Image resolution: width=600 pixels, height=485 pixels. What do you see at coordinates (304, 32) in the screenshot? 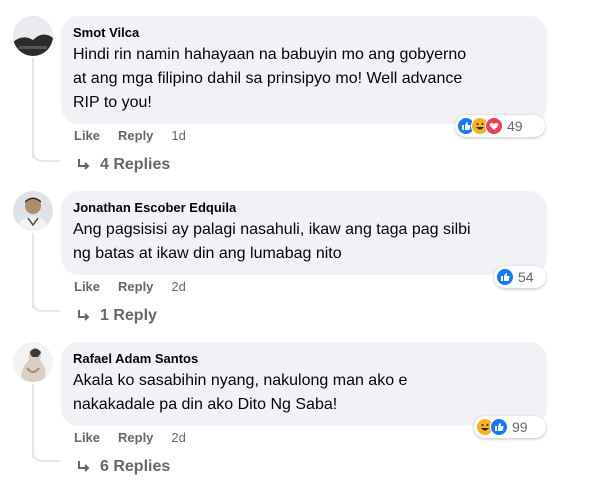
I see `comment-author: Smot Vilca` at bounding box center [304, 32].